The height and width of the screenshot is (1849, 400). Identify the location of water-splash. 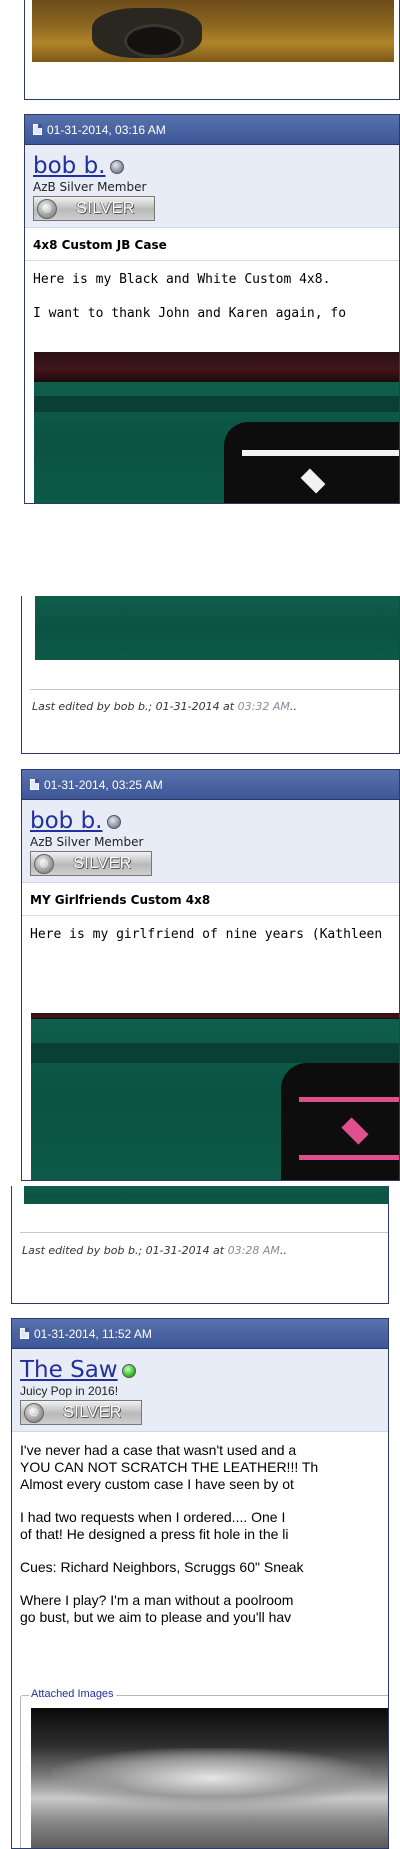
(211, 1778).